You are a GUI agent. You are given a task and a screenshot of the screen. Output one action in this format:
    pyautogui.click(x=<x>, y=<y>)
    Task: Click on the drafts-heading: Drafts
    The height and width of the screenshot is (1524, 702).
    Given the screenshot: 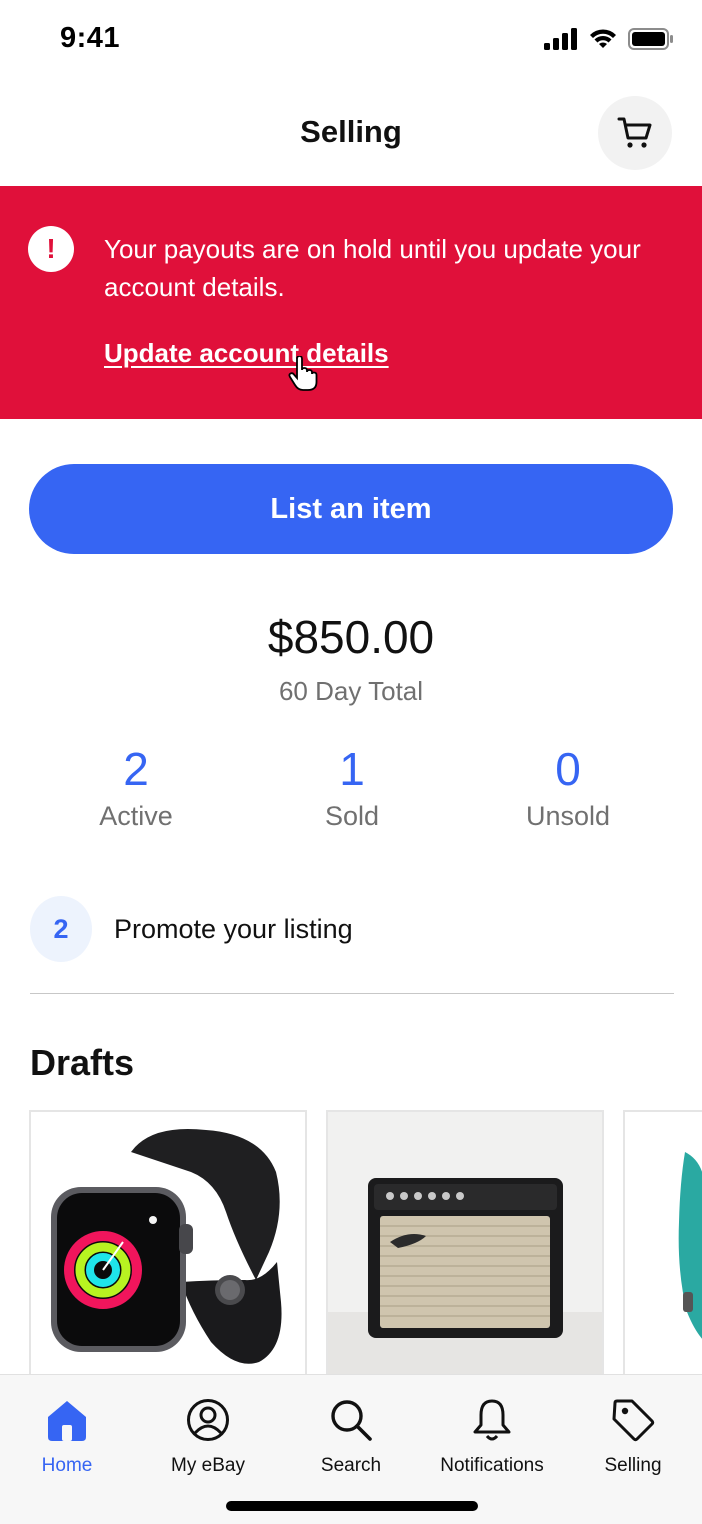 What is the action you would take?
    pyautogui.click(x=82, y=1062)
    